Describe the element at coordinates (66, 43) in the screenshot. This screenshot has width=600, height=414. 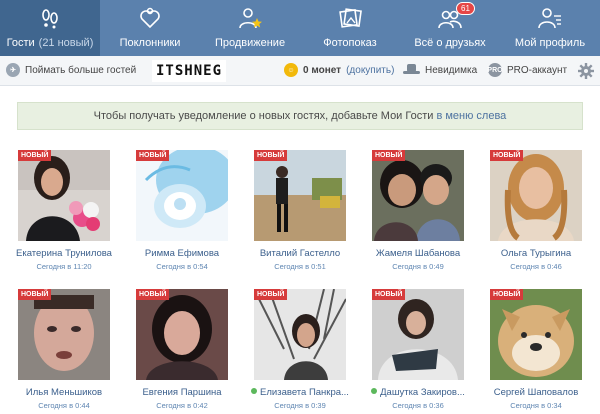
I see `tab-guests-count: (21 новый)` at that location.